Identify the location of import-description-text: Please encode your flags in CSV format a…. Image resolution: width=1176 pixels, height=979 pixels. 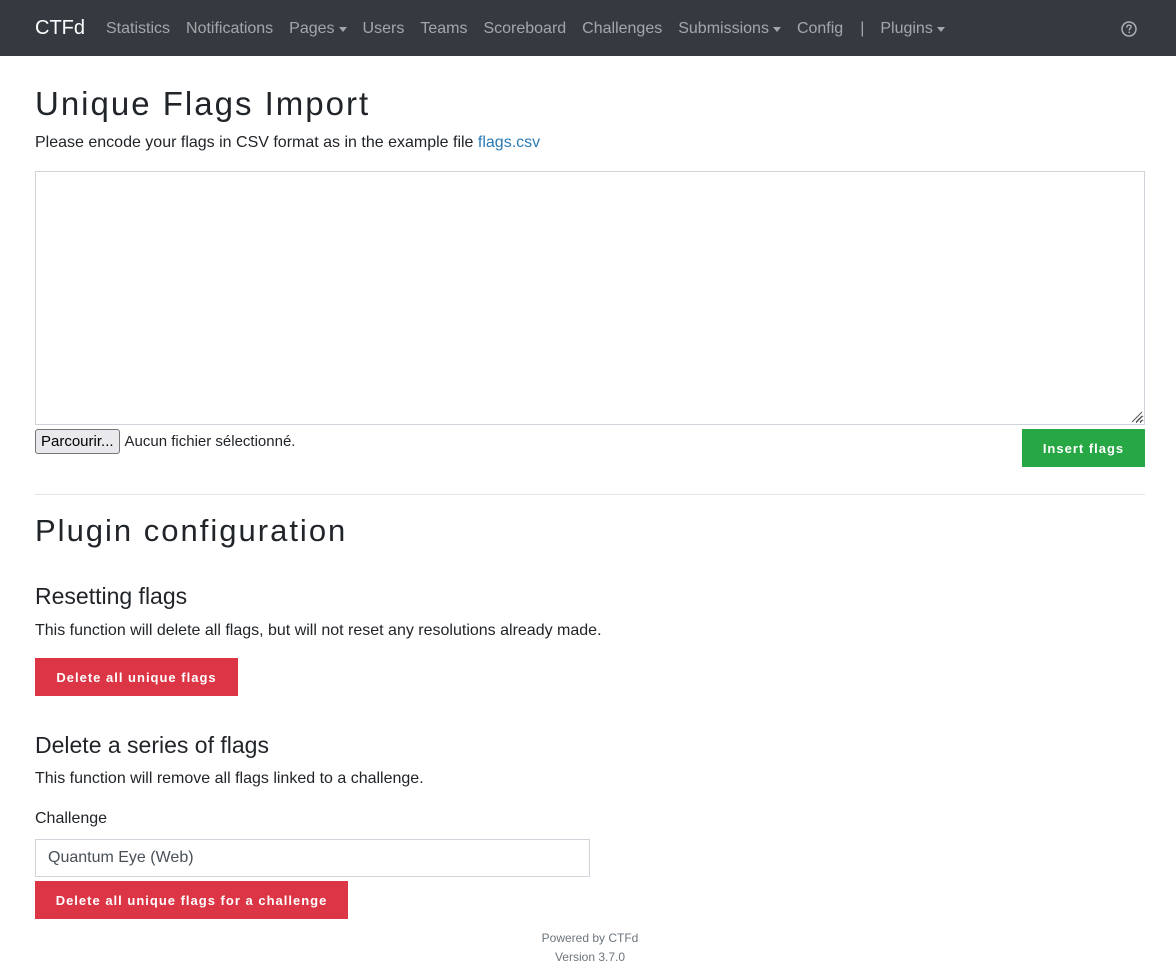
(256, 142).